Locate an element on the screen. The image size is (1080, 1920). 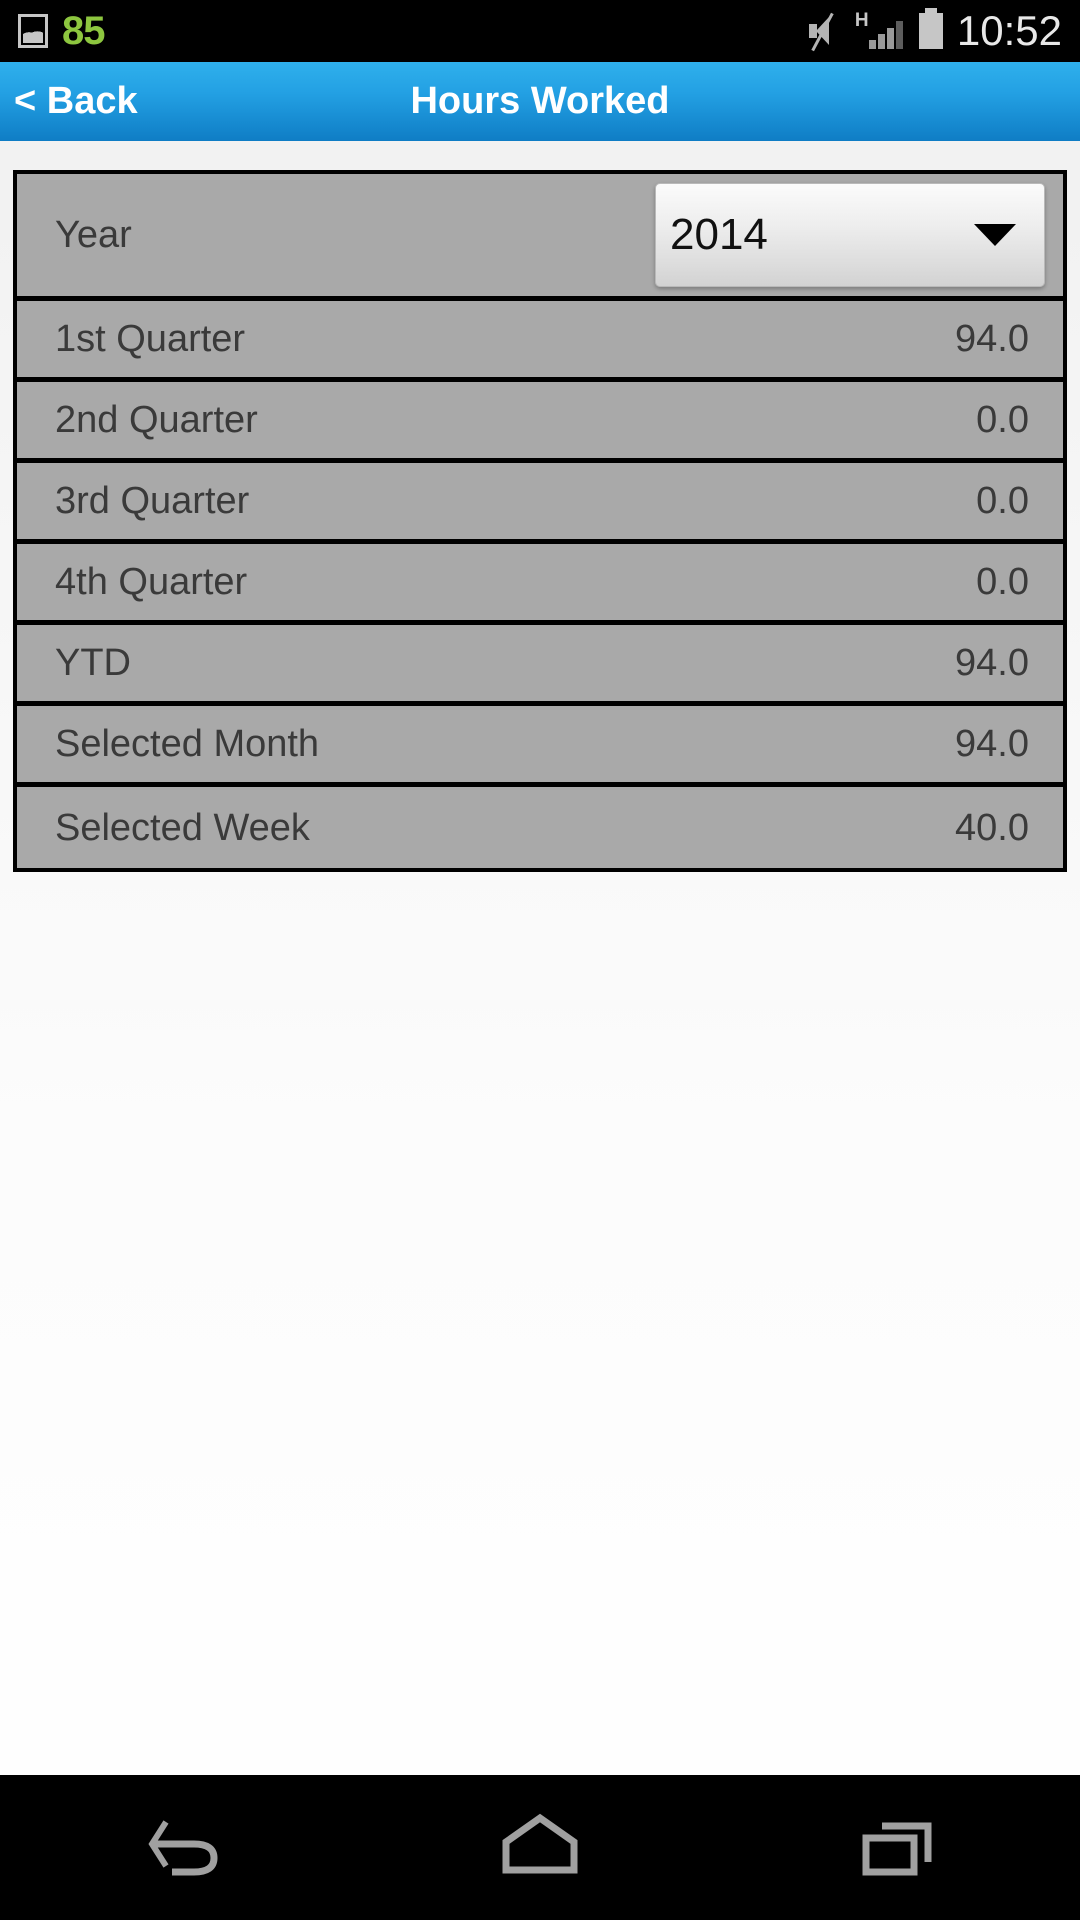
page-title: Hours Worked is located at coordinates (540, 101).